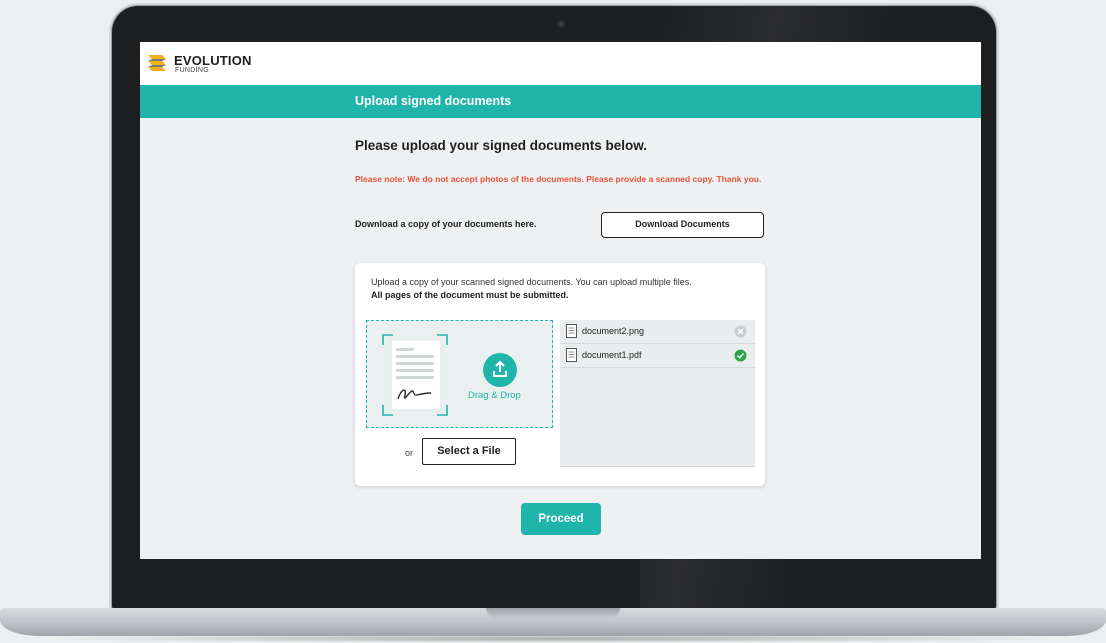 The height and width of the screenshot is (643, 1106). Describe the element at coordinates (415, 375) in the screenshot. I see `signed-document-icon` at that location.